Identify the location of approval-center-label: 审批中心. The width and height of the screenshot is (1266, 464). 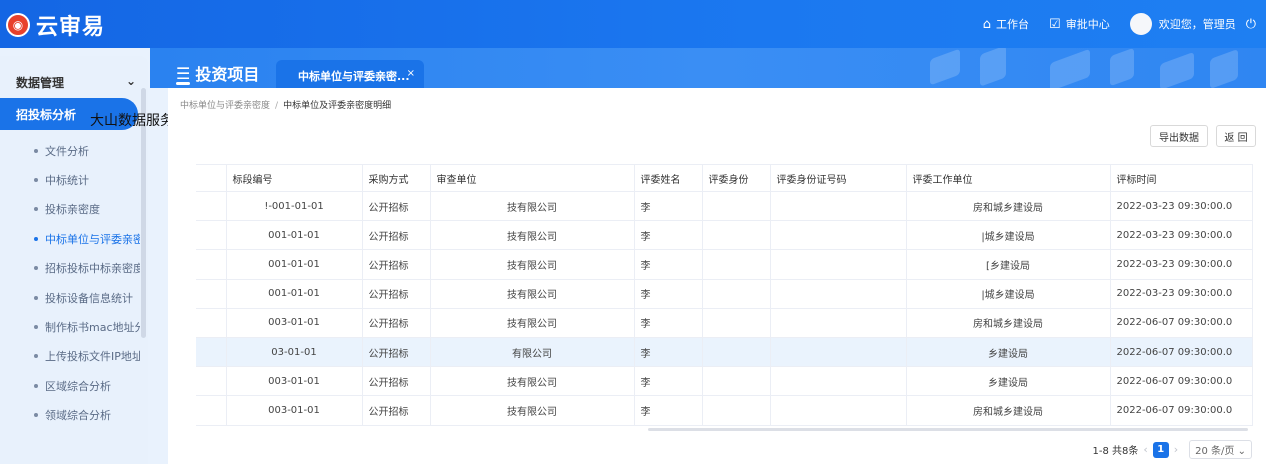
(1087, 24).